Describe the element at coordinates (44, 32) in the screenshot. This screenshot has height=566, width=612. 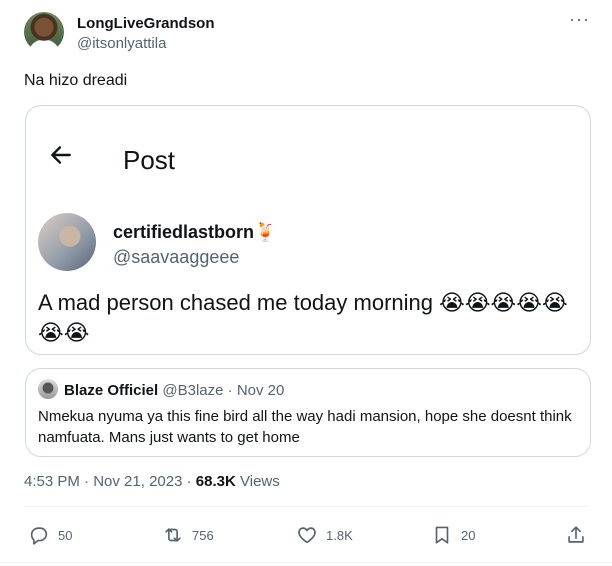
I see `author-avatar` at that location.